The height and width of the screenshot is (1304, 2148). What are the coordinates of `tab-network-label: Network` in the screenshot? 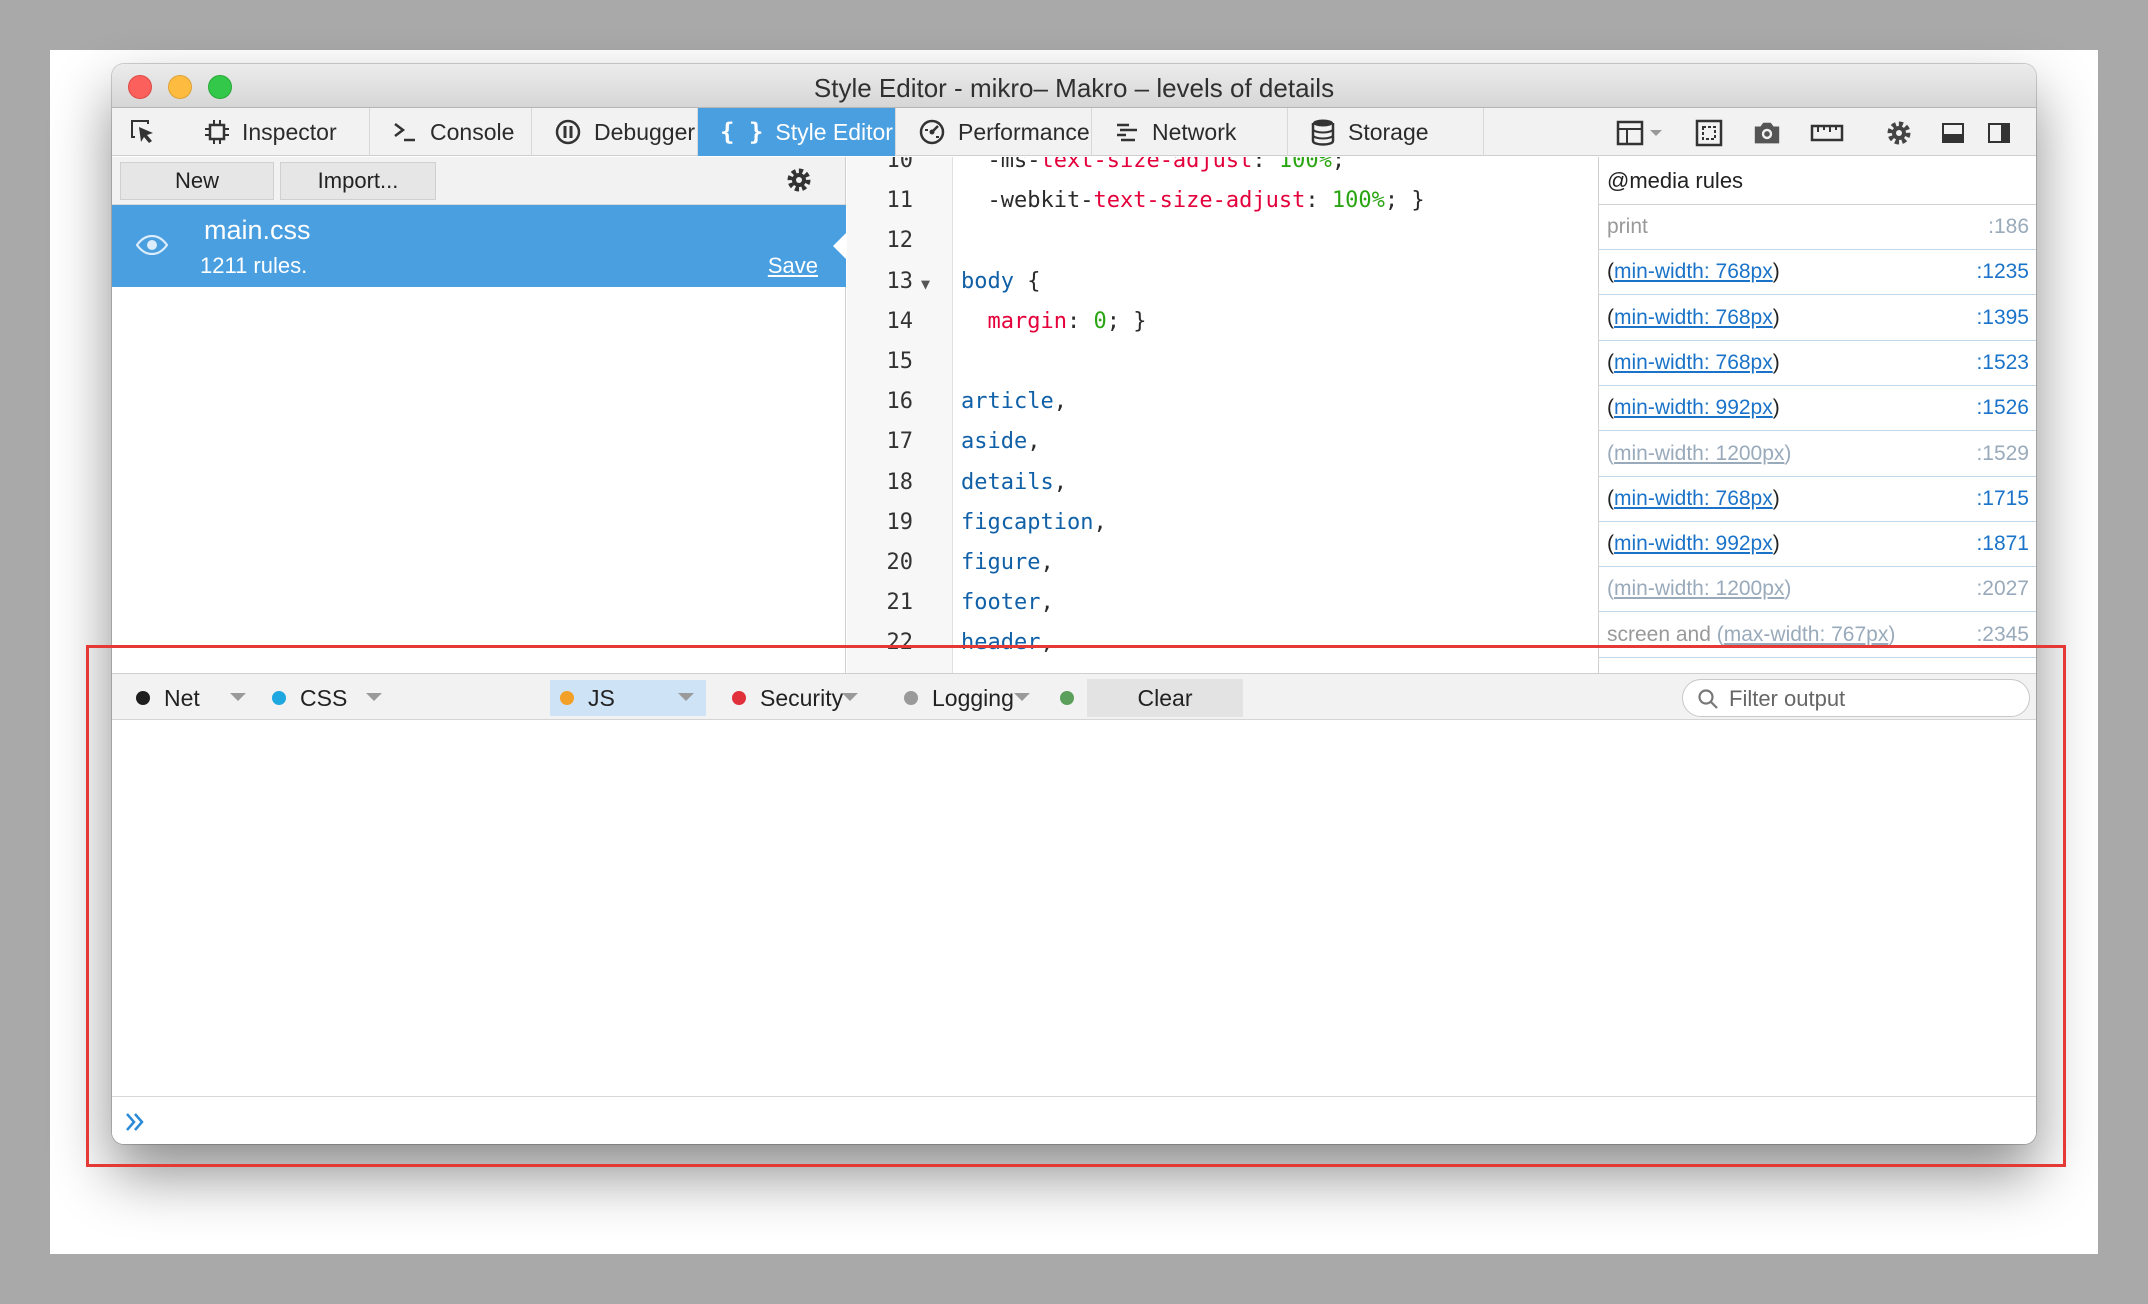 It's located at (1194, 131).